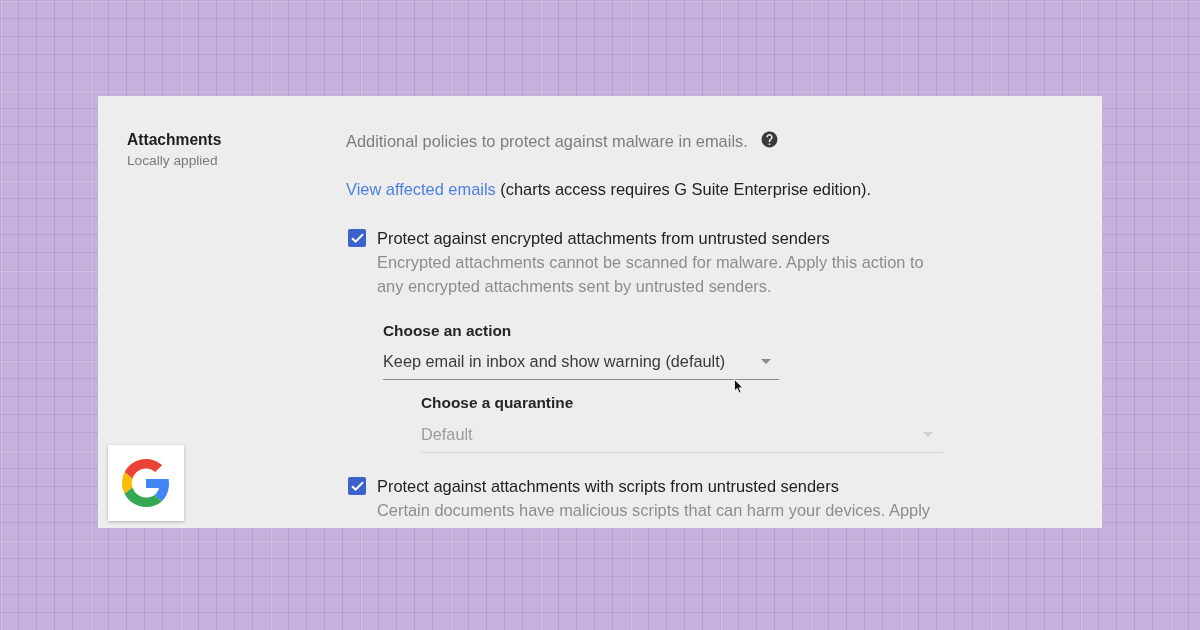 The width and height of the screenshot is (1200, 630). Describe the element at coordinates (581, 361) in the screenshot. I see `action-dropdown: Keep email in inbox and show warning (default)` at that location.